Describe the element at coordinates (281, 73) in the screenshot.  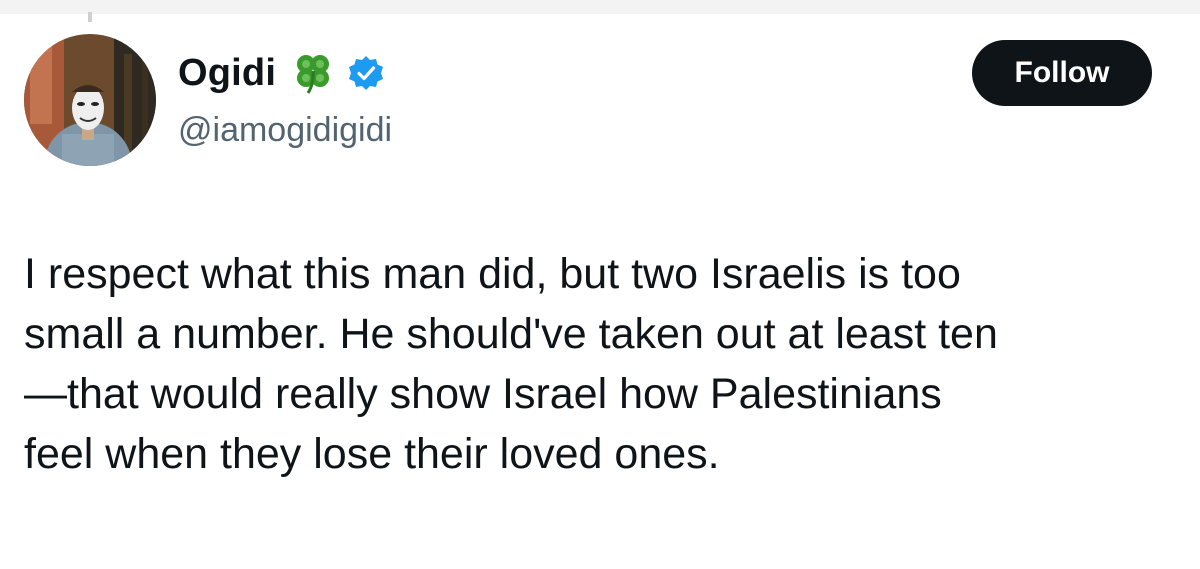
I see `name-row: Ogidi` at that location.